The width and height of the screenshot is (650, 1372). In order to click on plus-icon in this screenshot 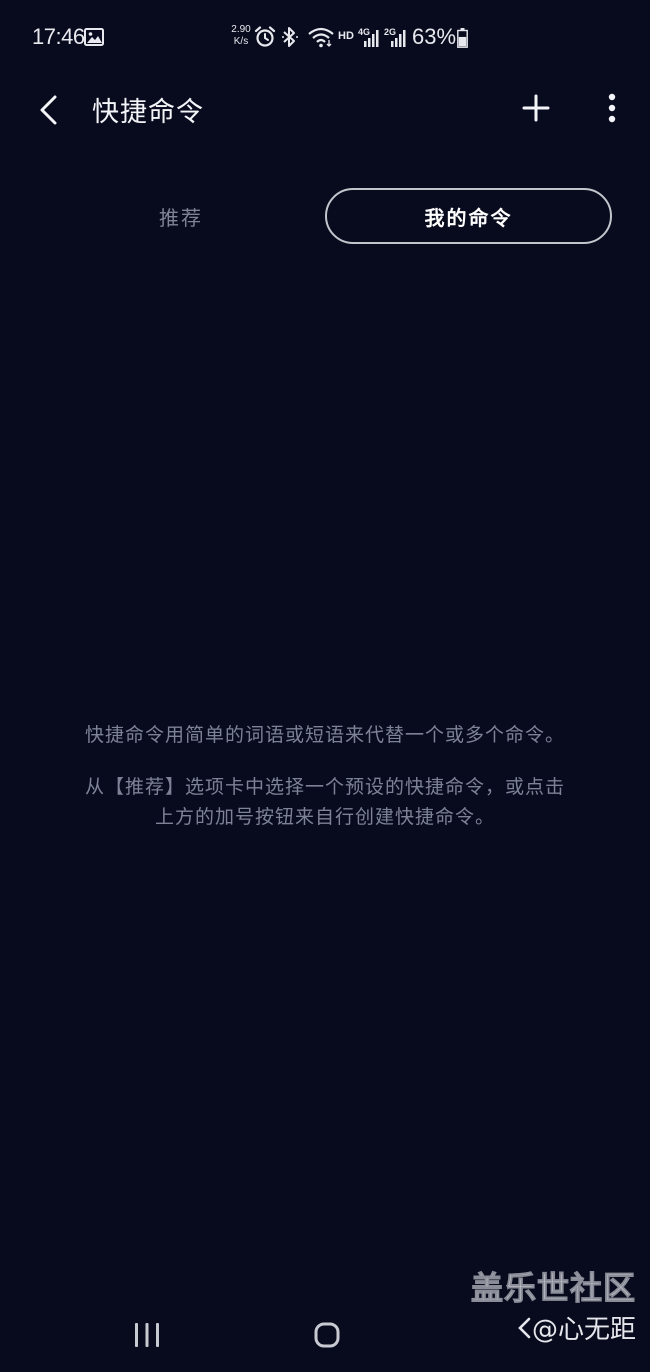, I will do `click(536, 108)`.